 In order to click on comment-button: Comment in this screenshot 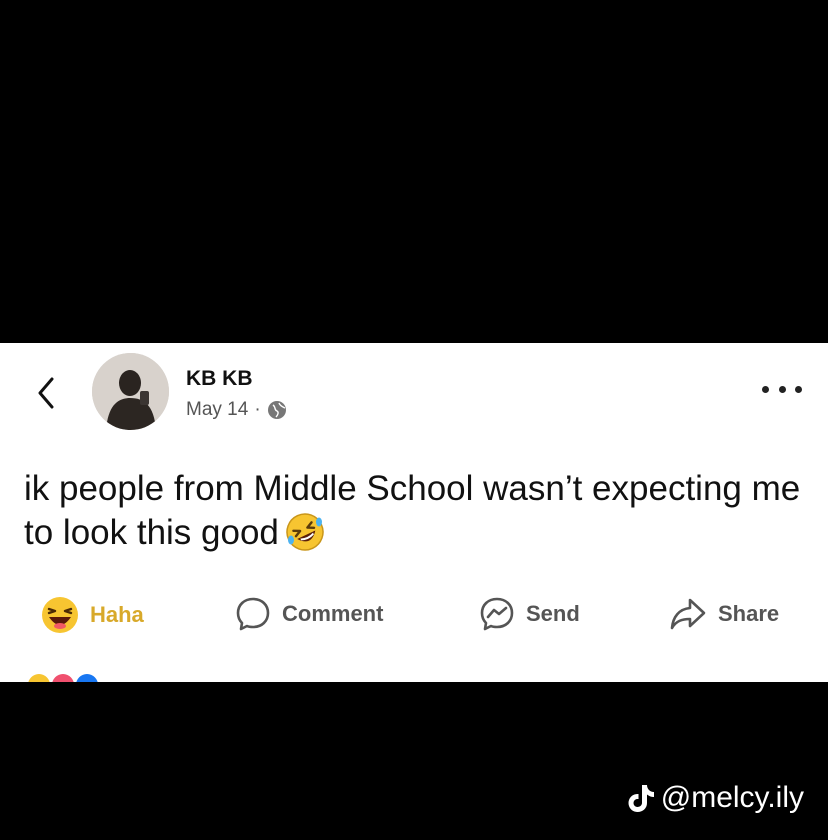, I will do `click(308, 614)`.